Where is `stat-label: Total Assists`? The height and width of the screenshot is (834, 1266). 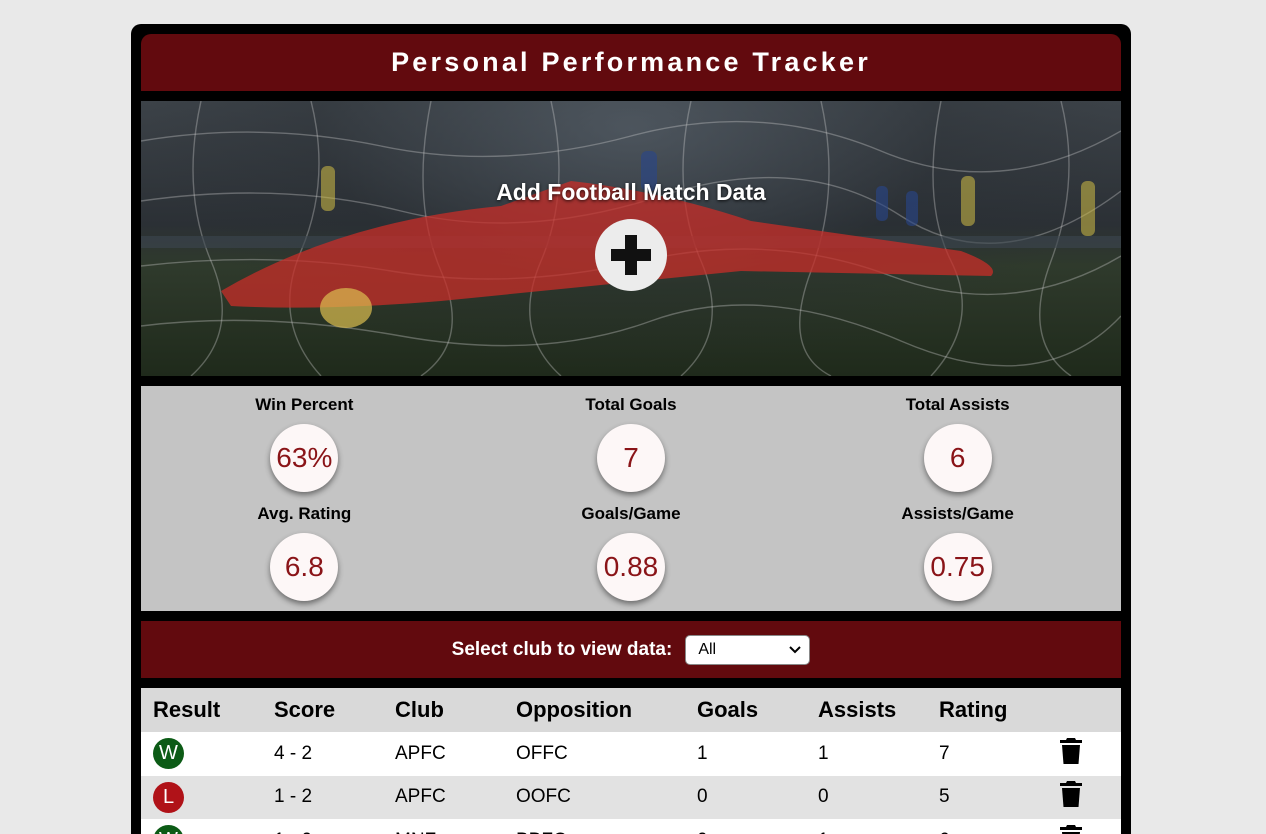
stat-label: Total Assists is located at coordinates (957, 404).